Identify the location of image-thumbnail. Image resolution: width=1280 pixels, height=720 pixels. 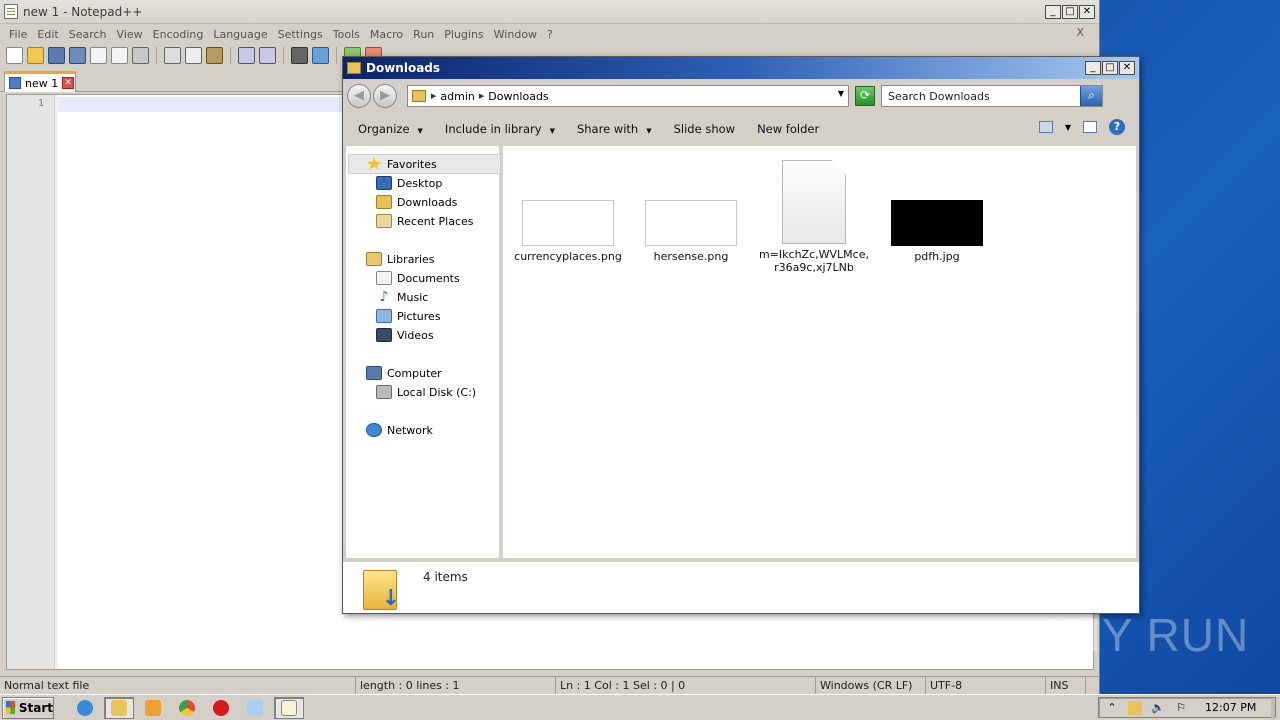
(568, 223).